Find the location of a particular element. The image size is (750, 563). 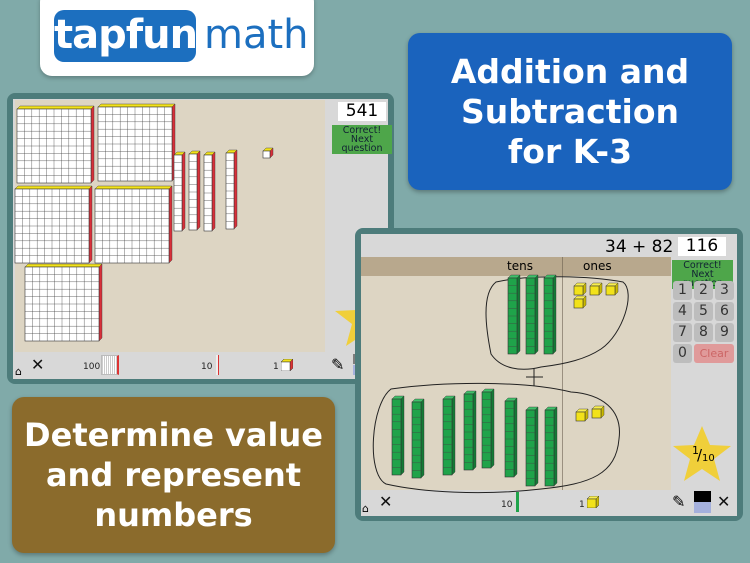

toolbar: ⌂ ✕ 100 10 1 ✎ ✕ is located at coordinates (200, 366).